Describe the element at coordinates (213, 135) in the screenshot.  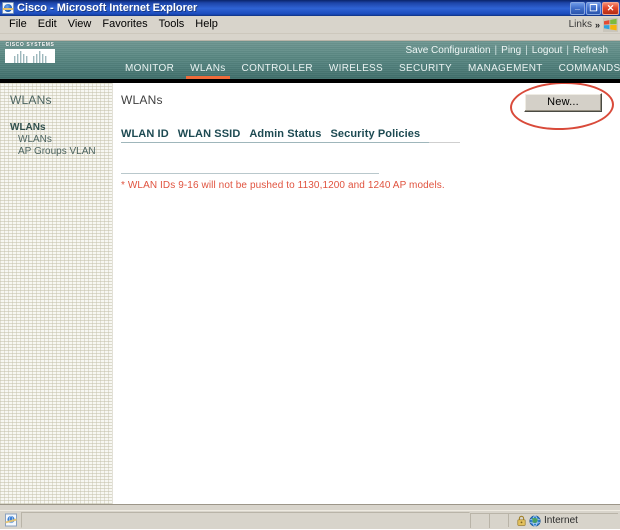
I see `column-header-wlan-ssid: WLAN SSID` at that location.